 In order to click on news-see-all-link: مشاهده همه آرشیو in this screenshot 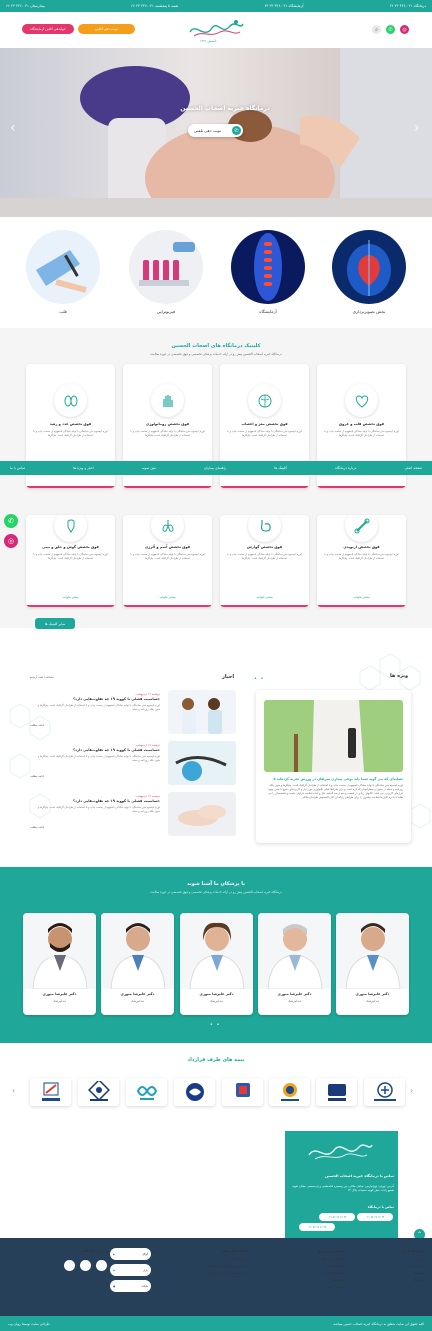, I will do `click(42, 677)`.